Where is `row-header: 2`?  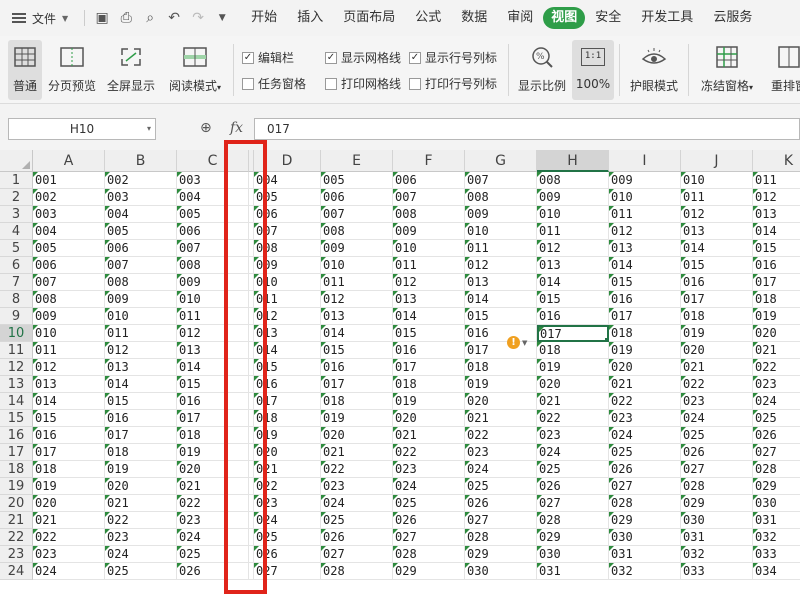
row-header: 2 is located at coordinates (16, 197).